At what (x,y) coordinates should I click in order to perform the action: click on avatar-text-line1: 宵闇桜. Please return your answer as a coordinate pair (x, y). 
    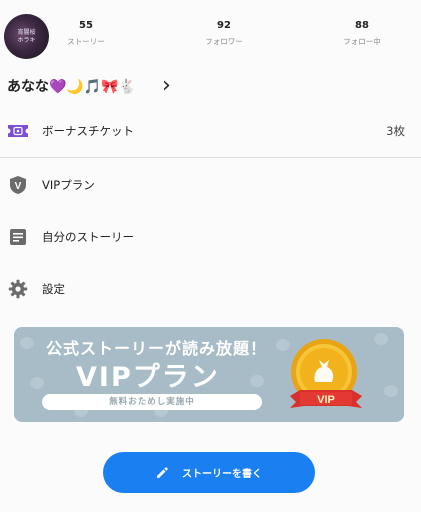
    Looking at the image, I should click on (26, 32).